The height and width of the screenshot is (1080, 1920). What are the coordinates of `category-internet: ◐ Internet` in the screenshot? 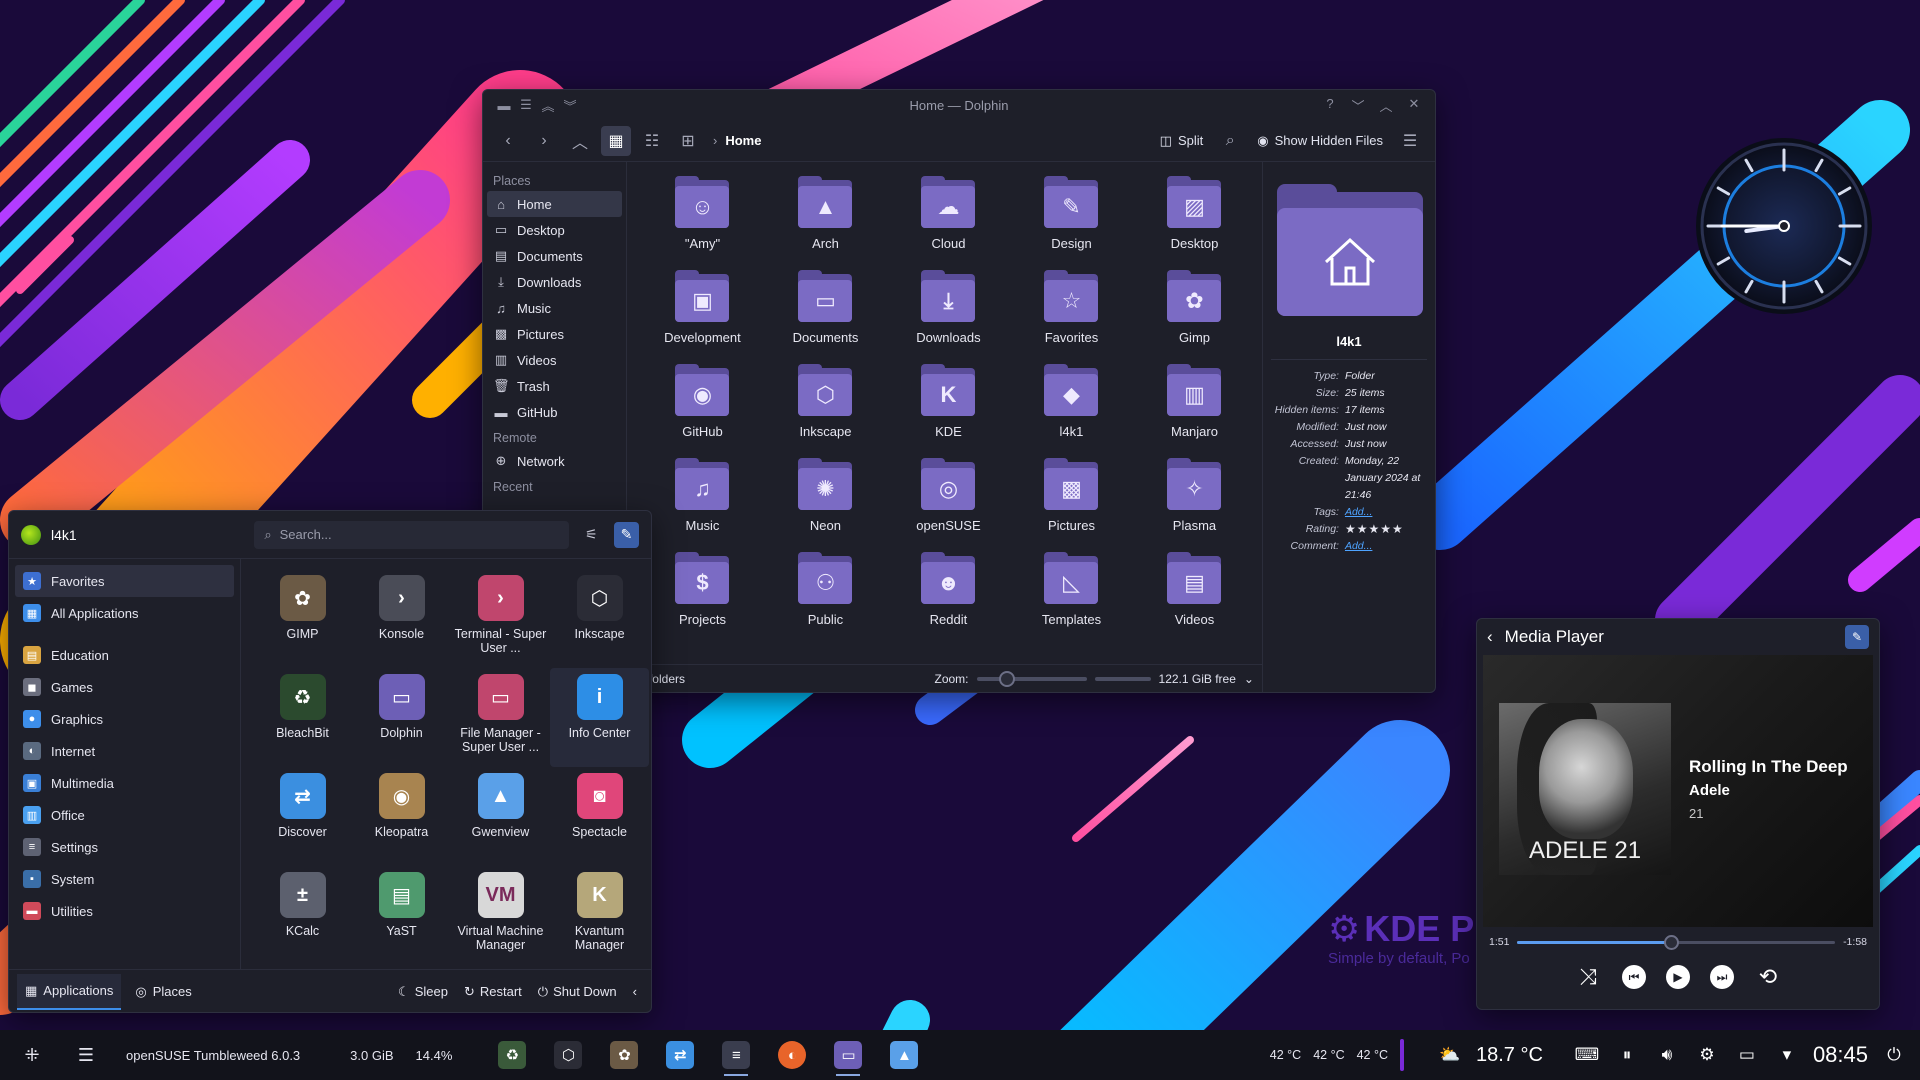 It's located at (124, 751).